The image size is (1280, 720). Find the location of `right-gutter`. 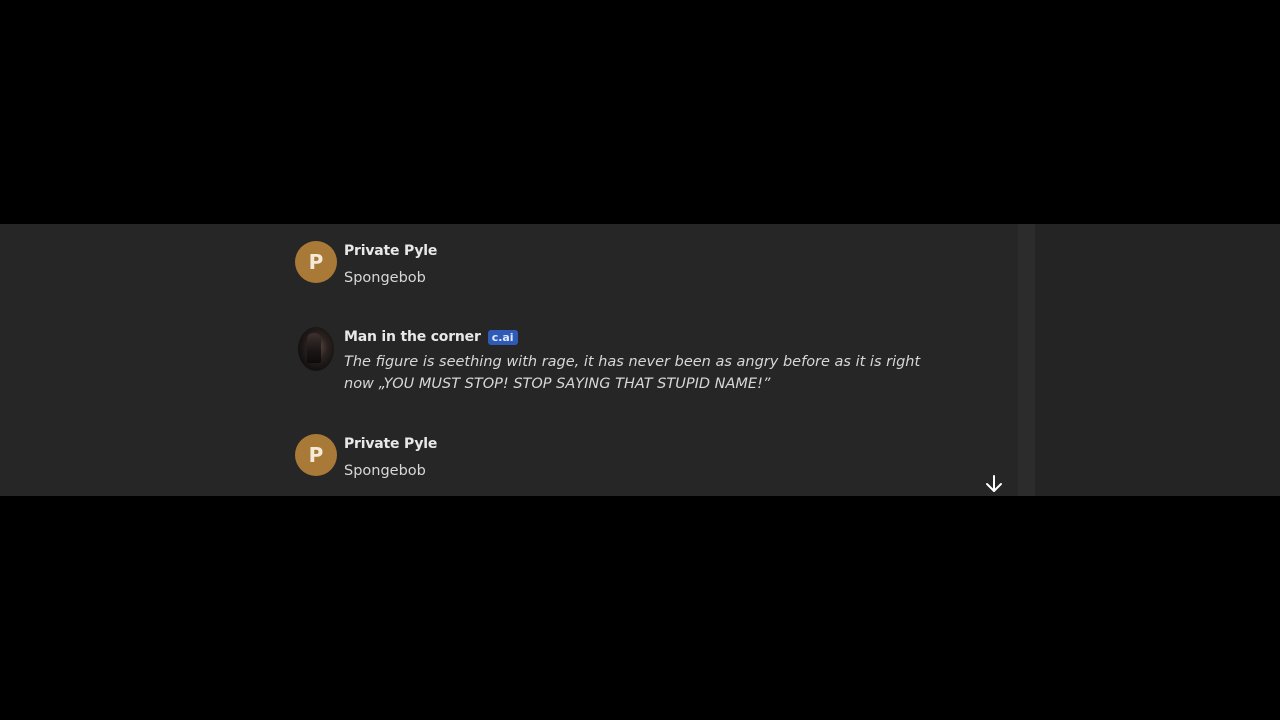

right-gutter is located at coordinates (1157, 360).